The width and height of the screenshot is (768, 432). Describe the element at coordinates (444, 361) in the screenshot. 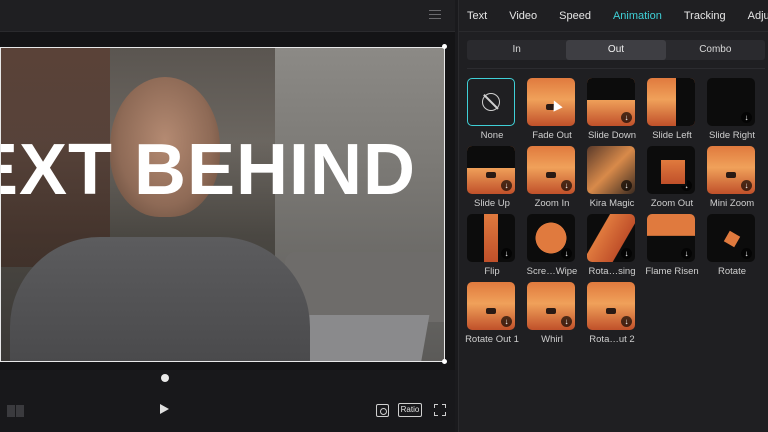

I see `resize-handle-bottom-right` at that location.